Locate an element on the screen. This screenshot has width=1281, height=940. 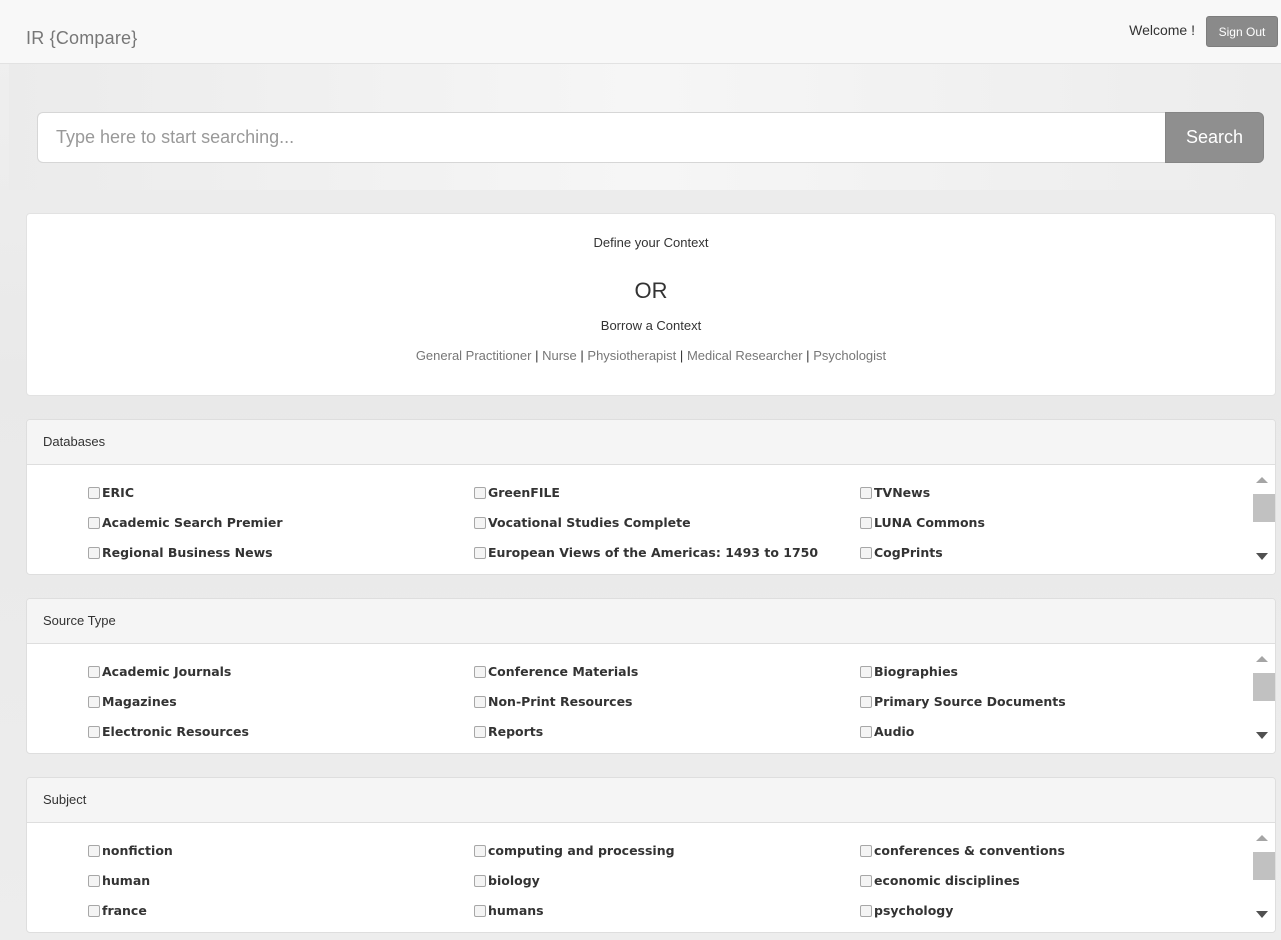
checkbox-option: CogPrints is located at coordinates (901, 552).